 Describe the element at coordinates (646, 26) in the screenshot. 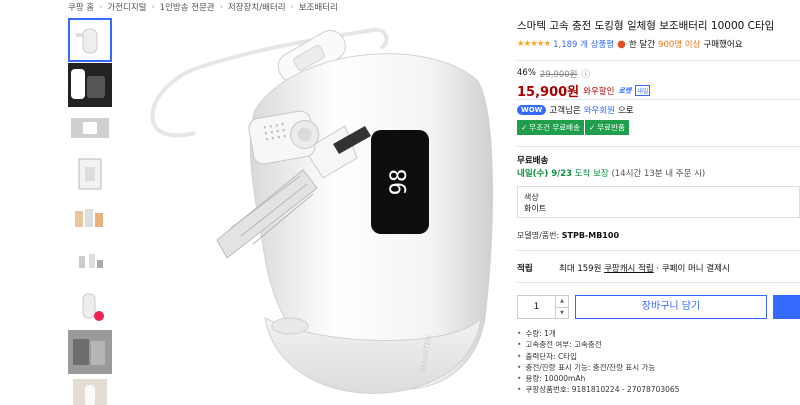

I see `product-title: 스마텍 고속 충전 도킹형 일체형 보조배터리 10000 C타입` at that location.